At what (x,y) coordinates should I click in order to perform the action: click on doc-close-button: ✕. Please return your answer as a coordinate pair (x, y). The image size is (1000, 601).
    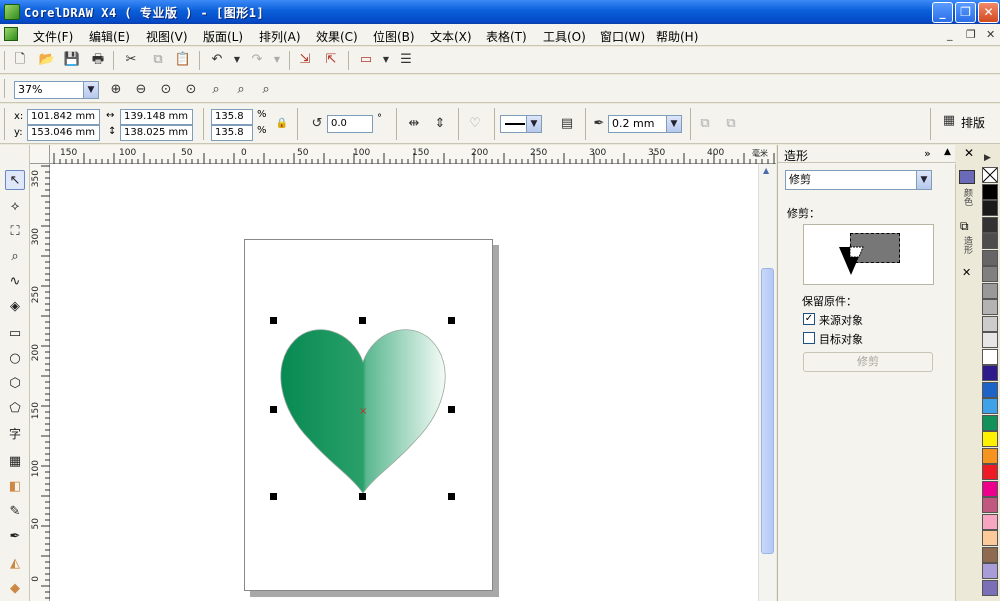
    Looking at the image, I should click on (990, 34).